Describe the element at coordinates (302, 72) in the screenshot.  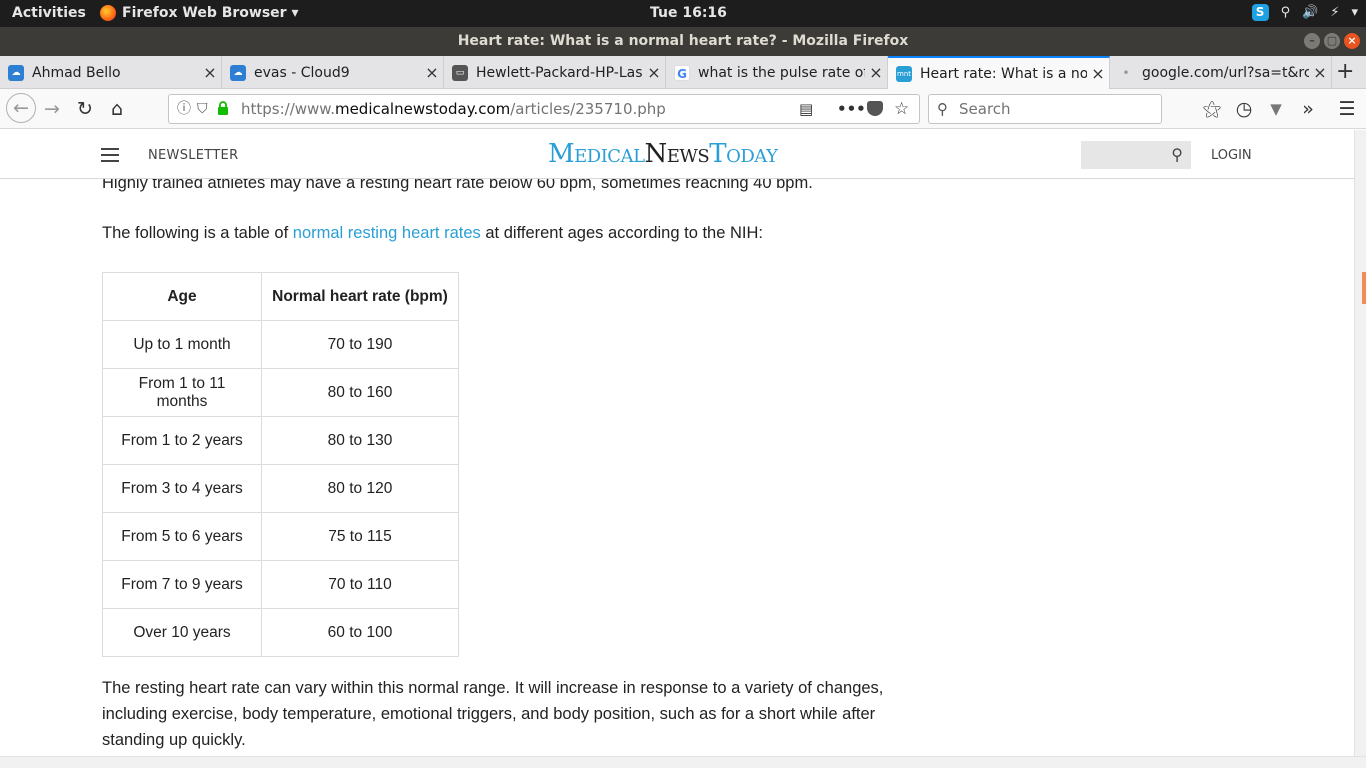
I see `tab-label: evas - Cloud9` at that location.